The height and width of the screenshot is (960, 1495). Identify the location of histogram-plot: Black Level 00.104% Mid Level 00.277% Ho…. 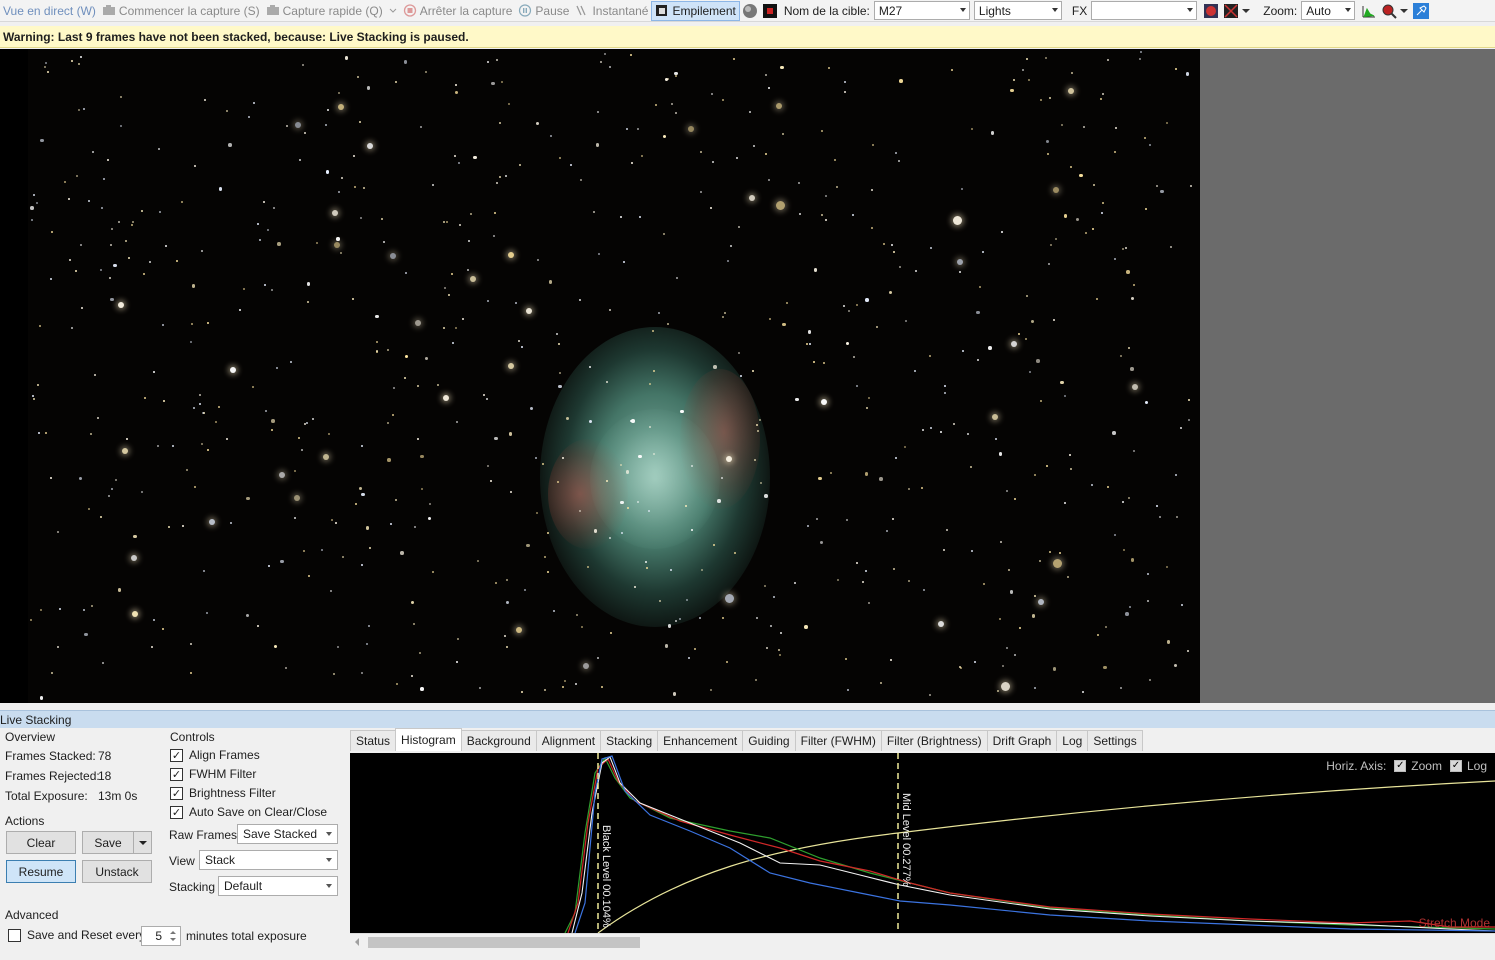
(922, 843).